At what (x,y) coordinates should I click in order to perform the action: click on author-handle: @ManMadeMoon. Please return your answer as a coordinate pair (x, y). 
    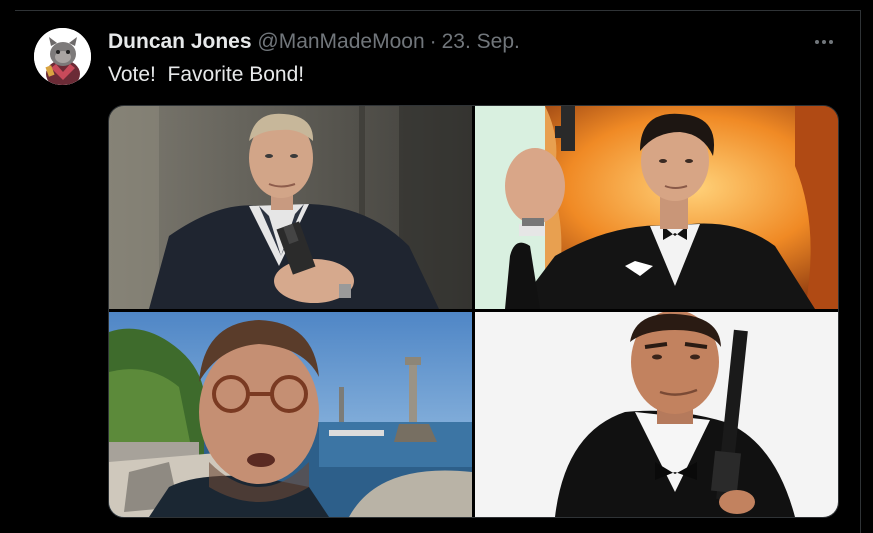
    Looking at the image, I should click on (340, 41).